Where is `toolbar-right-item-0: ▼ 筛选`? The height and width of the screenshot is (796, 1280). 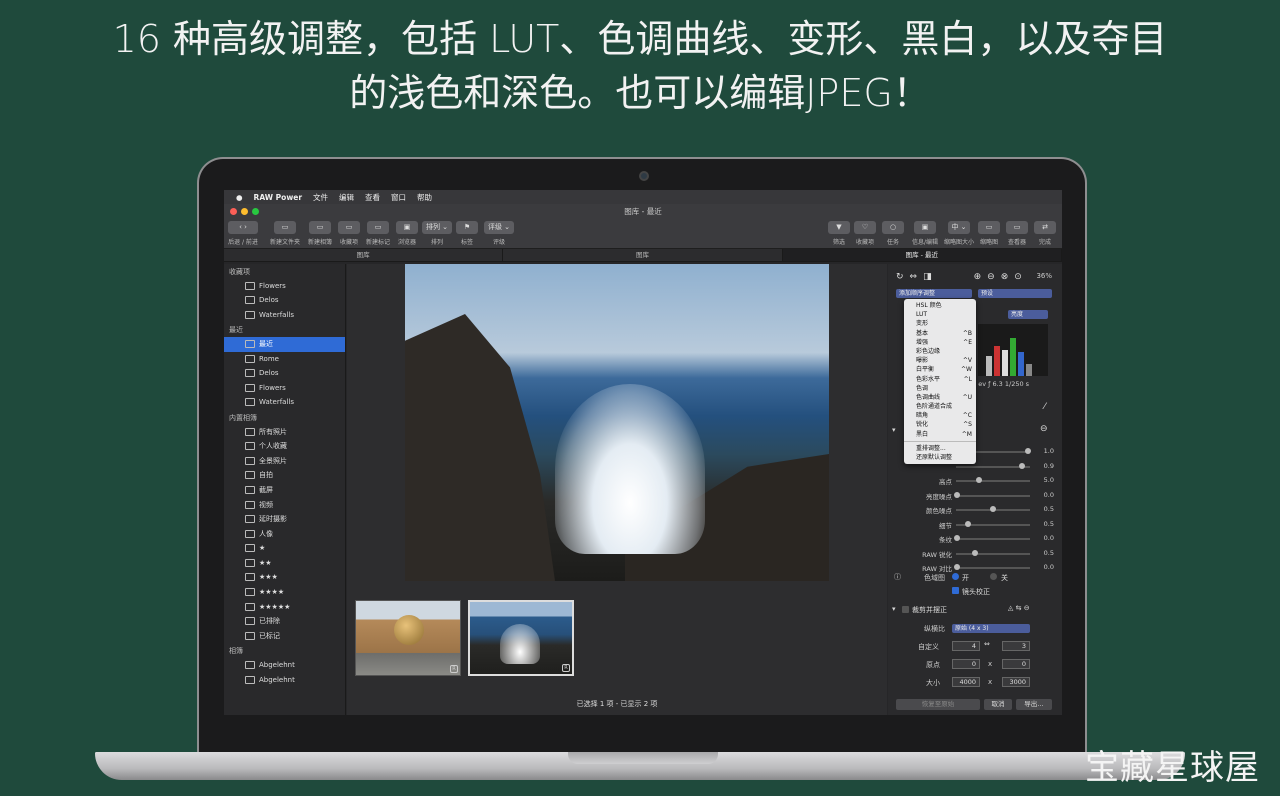 toolbar-right-item-0: ▼ 筛选 is located at coordinates (839, 233).